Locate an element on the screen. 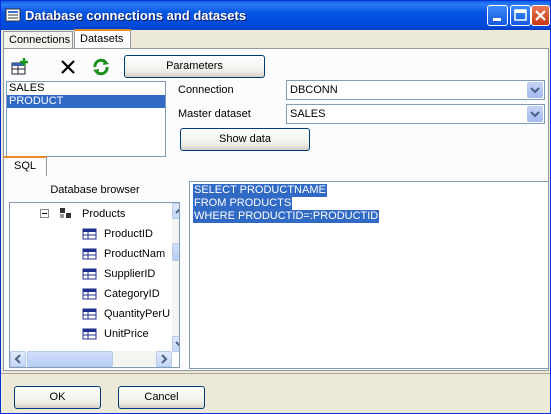 The image size is (551, 414). collapse-icon is located at coordinates (45, 214).